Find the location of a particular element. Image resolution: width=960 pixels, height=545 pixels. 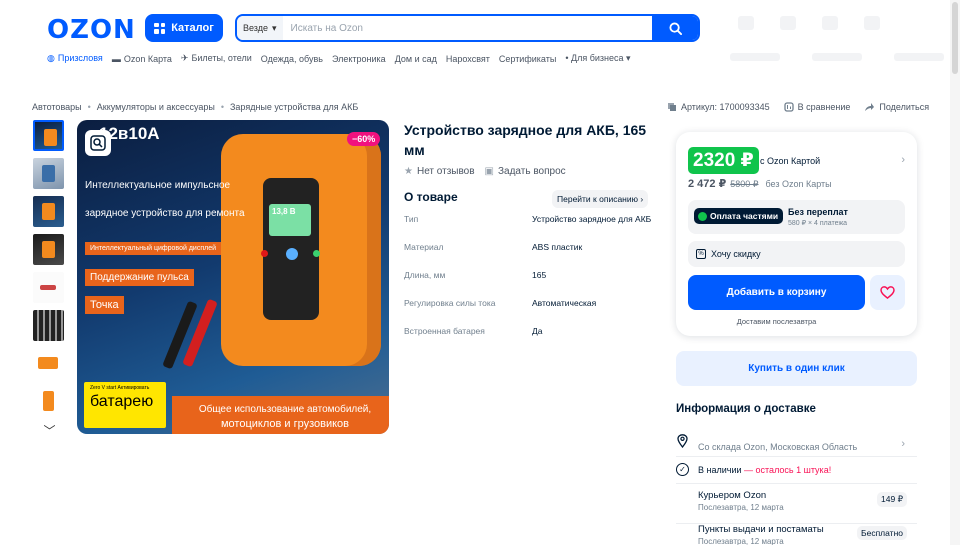

zoom-button is located at coordinates (98, 143).